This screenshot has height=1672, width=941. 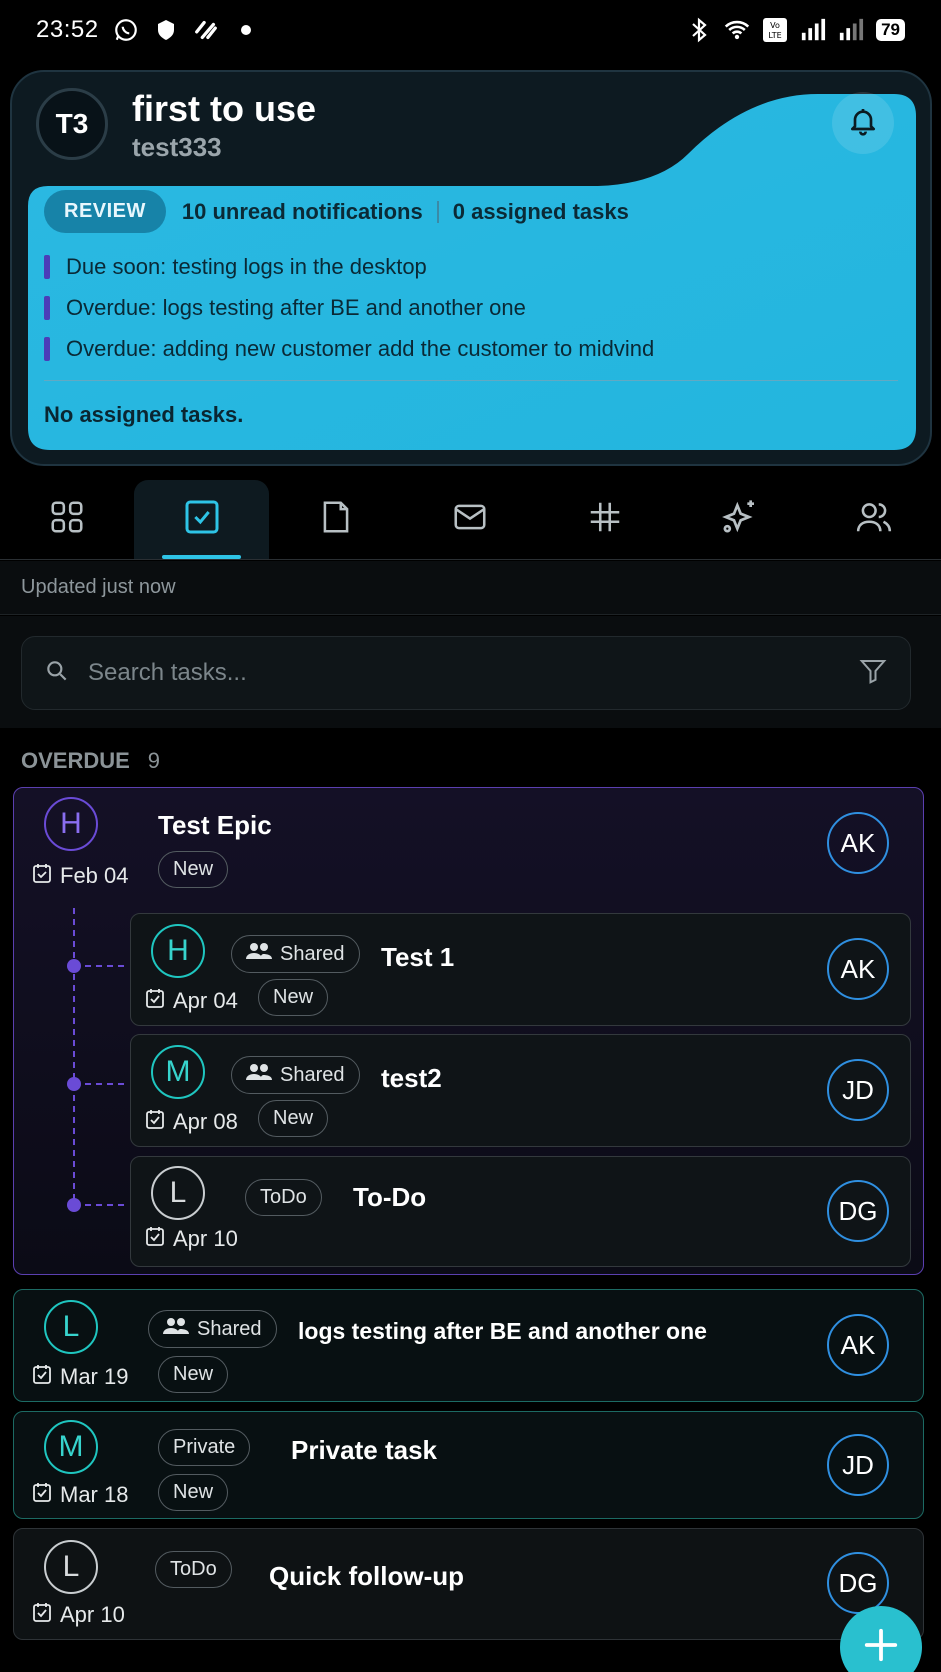 I want to click on task-title: Test Epic, so click(x=215, y=825).